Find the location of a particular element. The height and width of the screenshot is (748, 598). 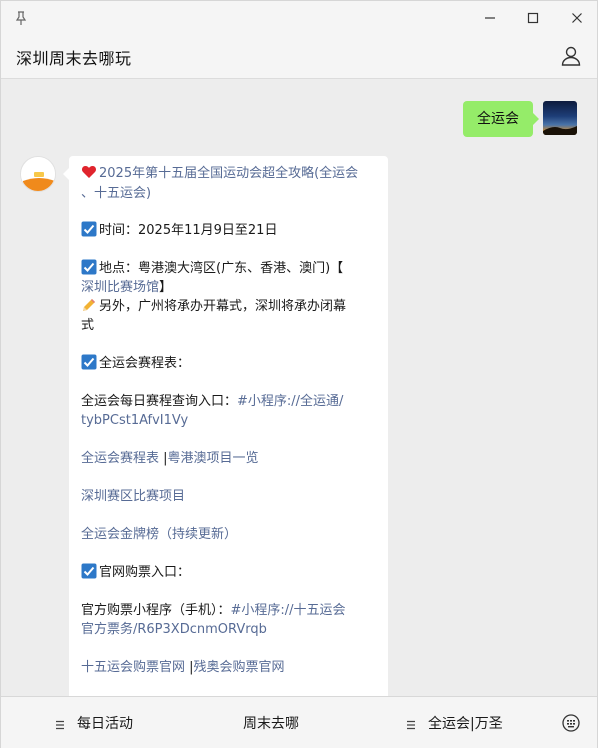

schedule-links-line: 全运会赛程表 |粤港澳项目一览 is located at coordinates (170, 458).